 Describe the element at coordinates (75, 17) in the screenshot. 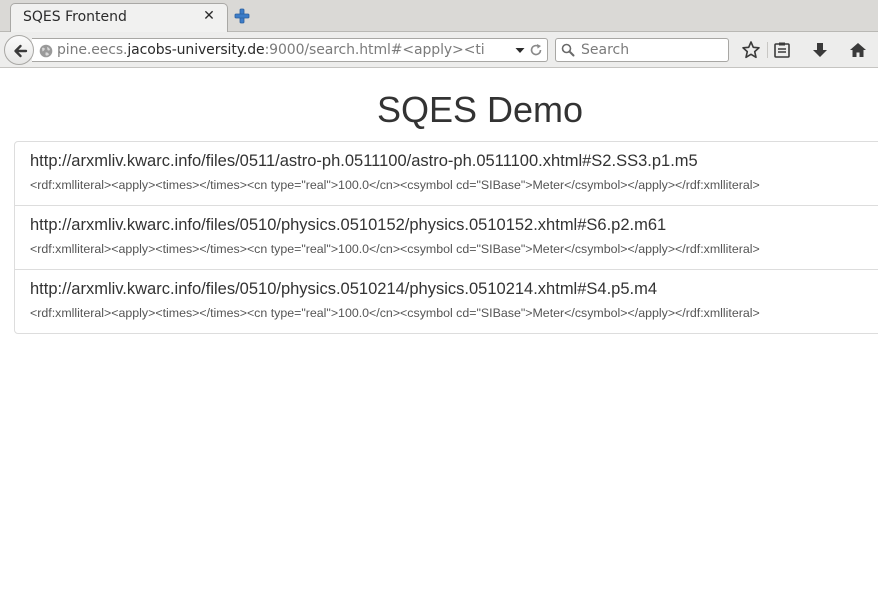

I see `tab-title: SQES Frontend` at that location.